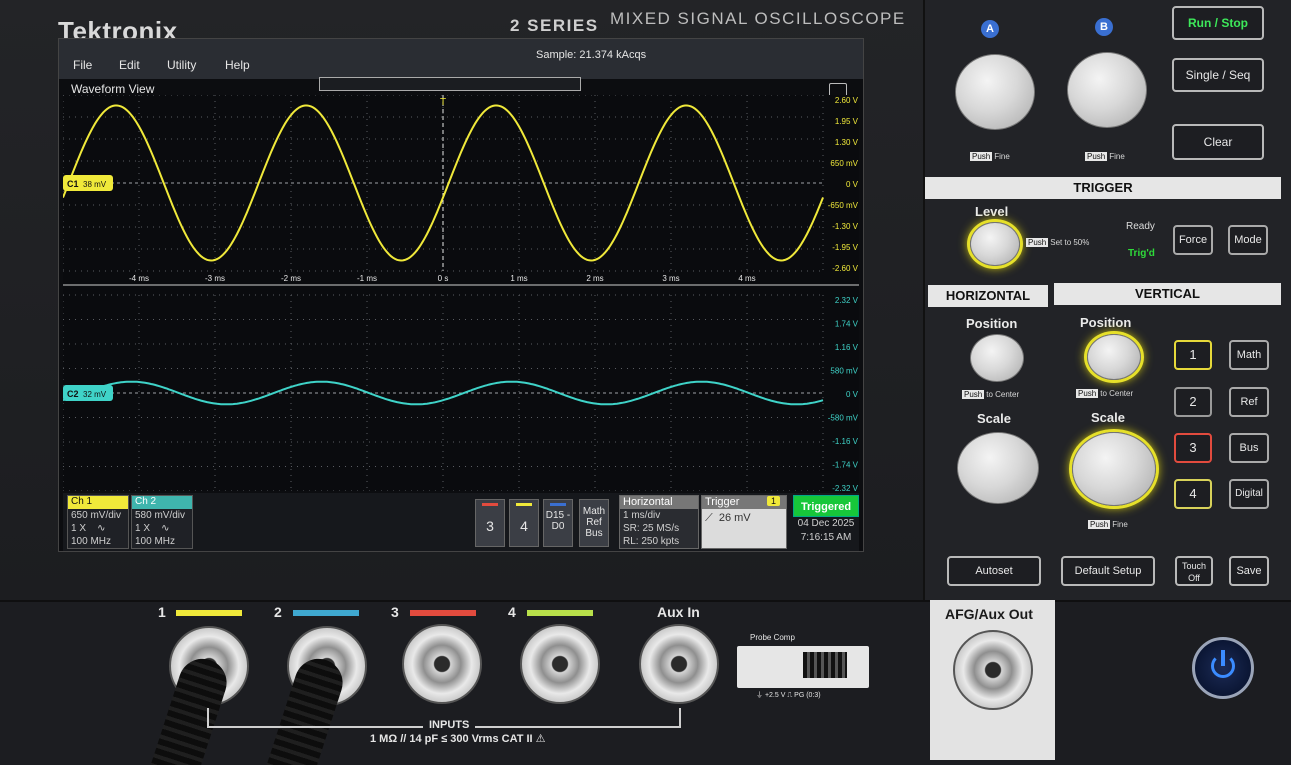 The height and width of the screenshot is (765, 1291). I want to click on x-tick-label: 4 ms, so click(746, 278).